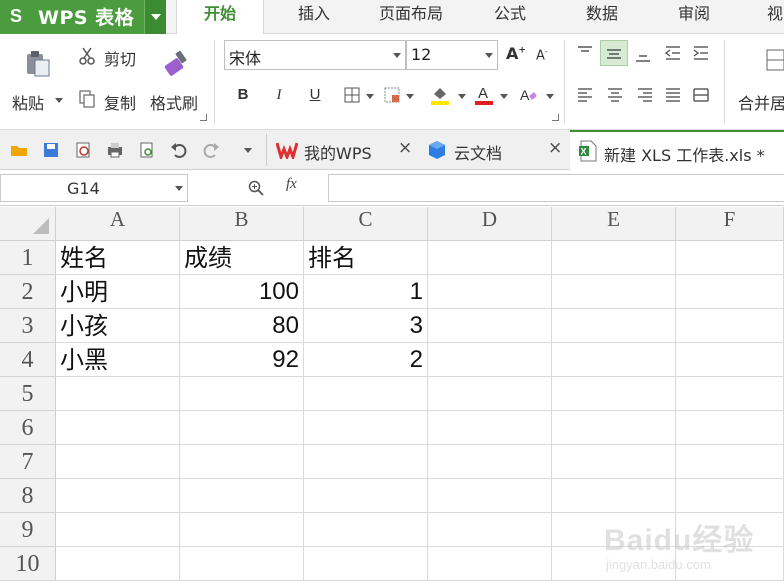 This screenshot has width=784, height=585. What do you see at coordinates (115, 150) in the screenshot?
I see `print-icon` at bounding box center [115, 150].